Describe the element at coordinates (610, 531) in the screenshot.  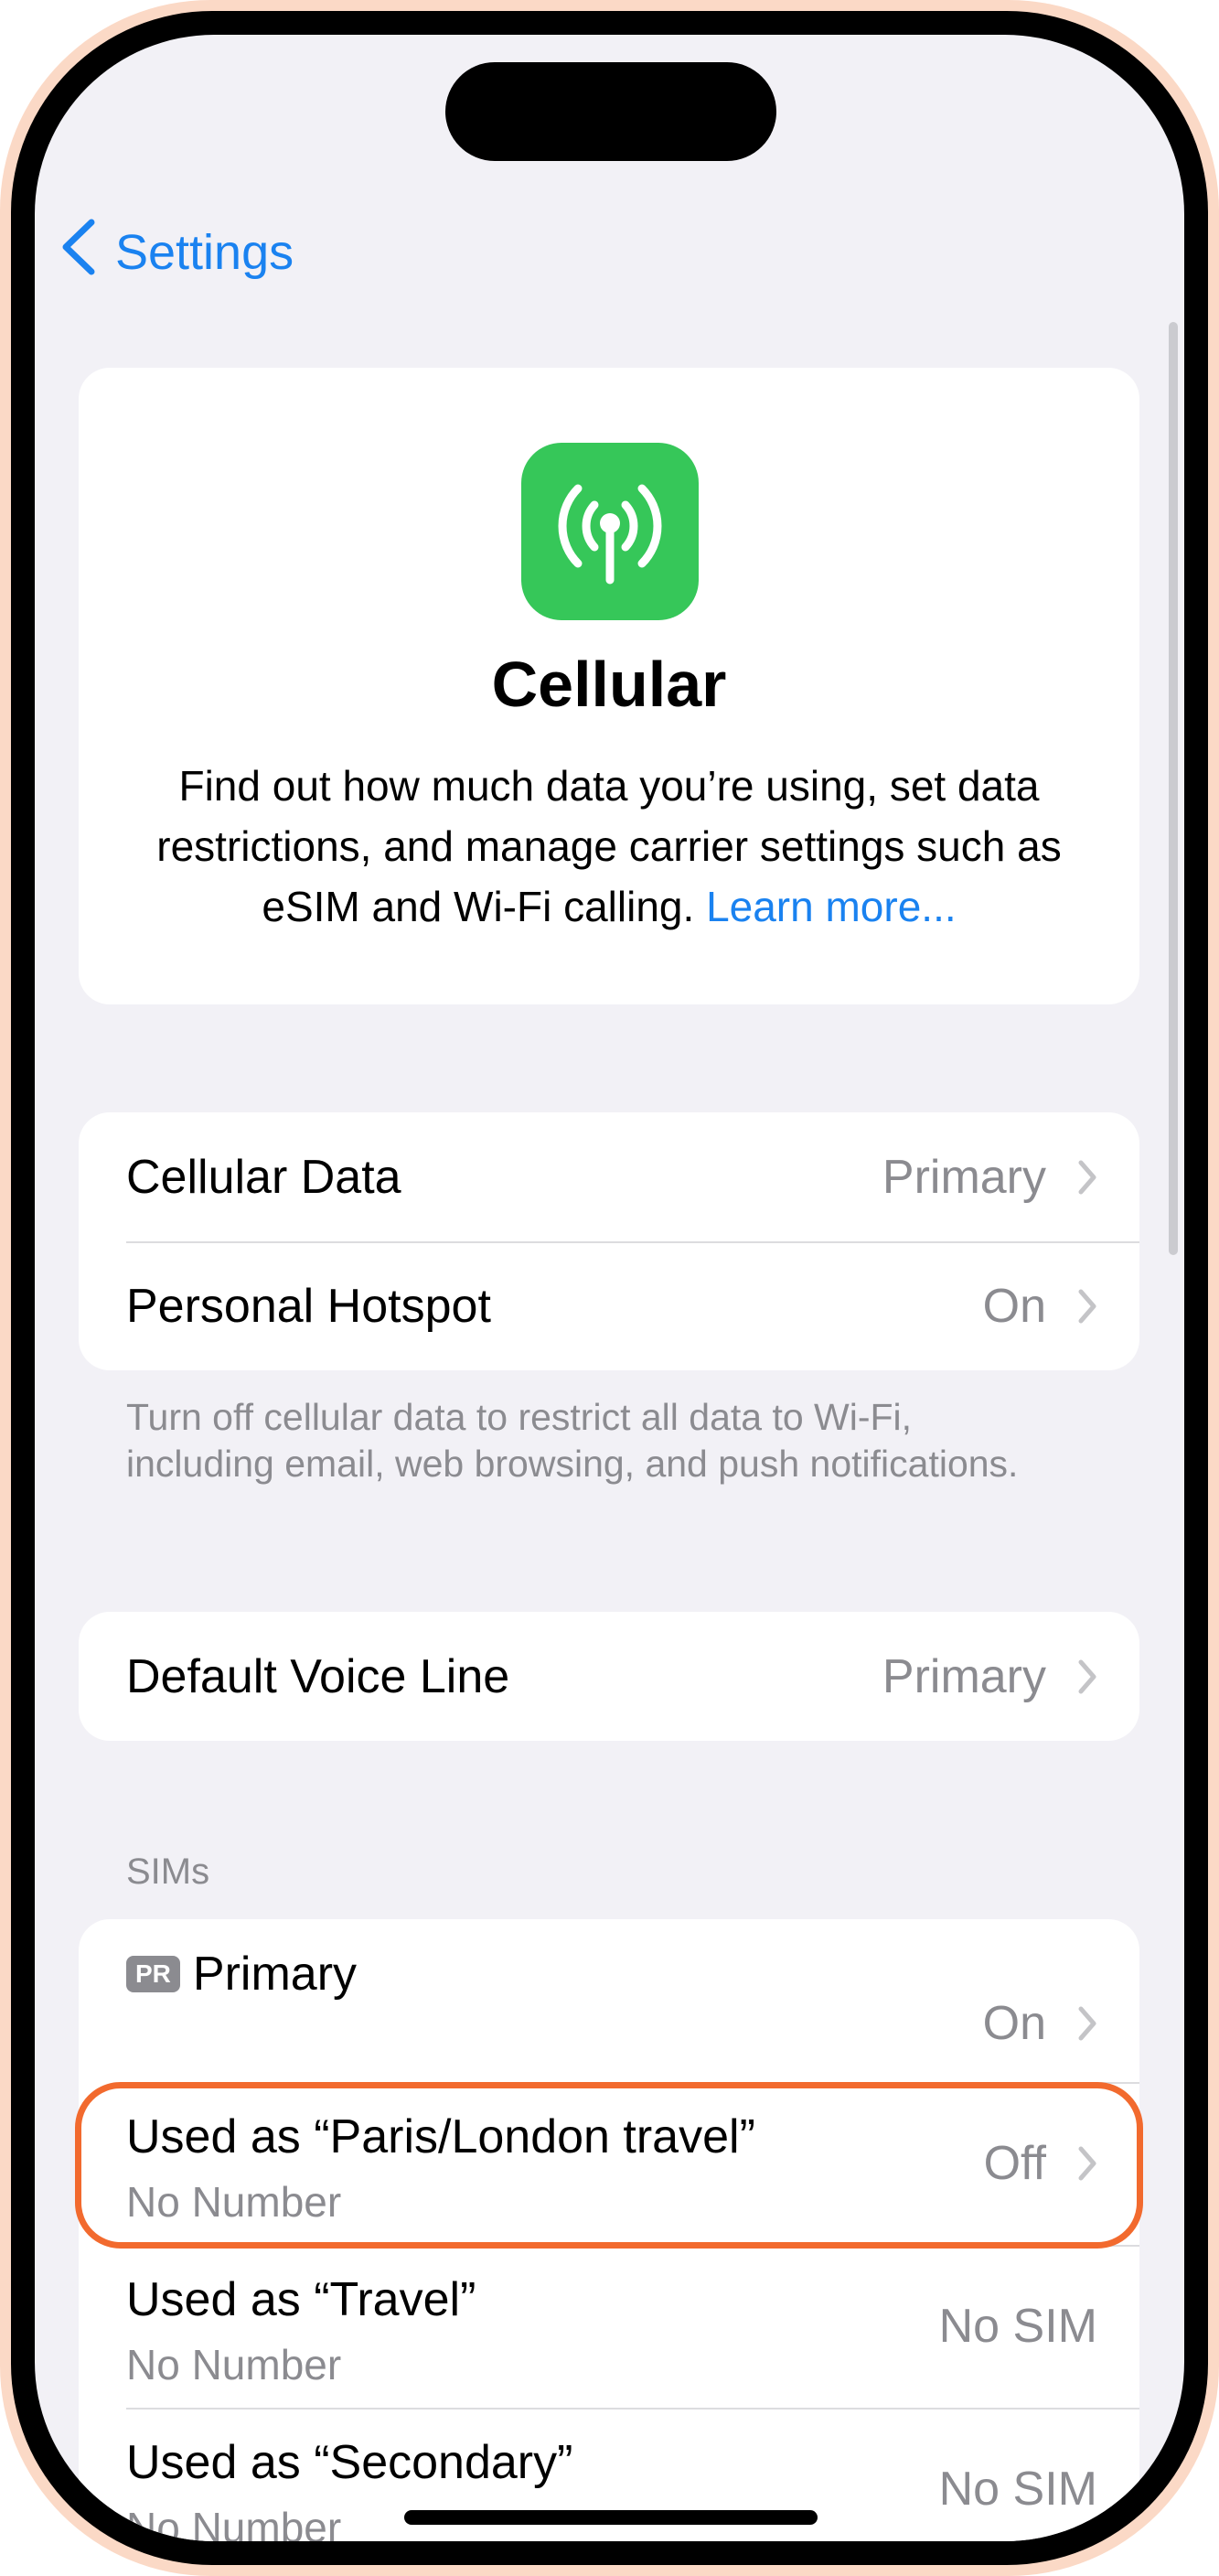
I see `antenna-icon` at that location.